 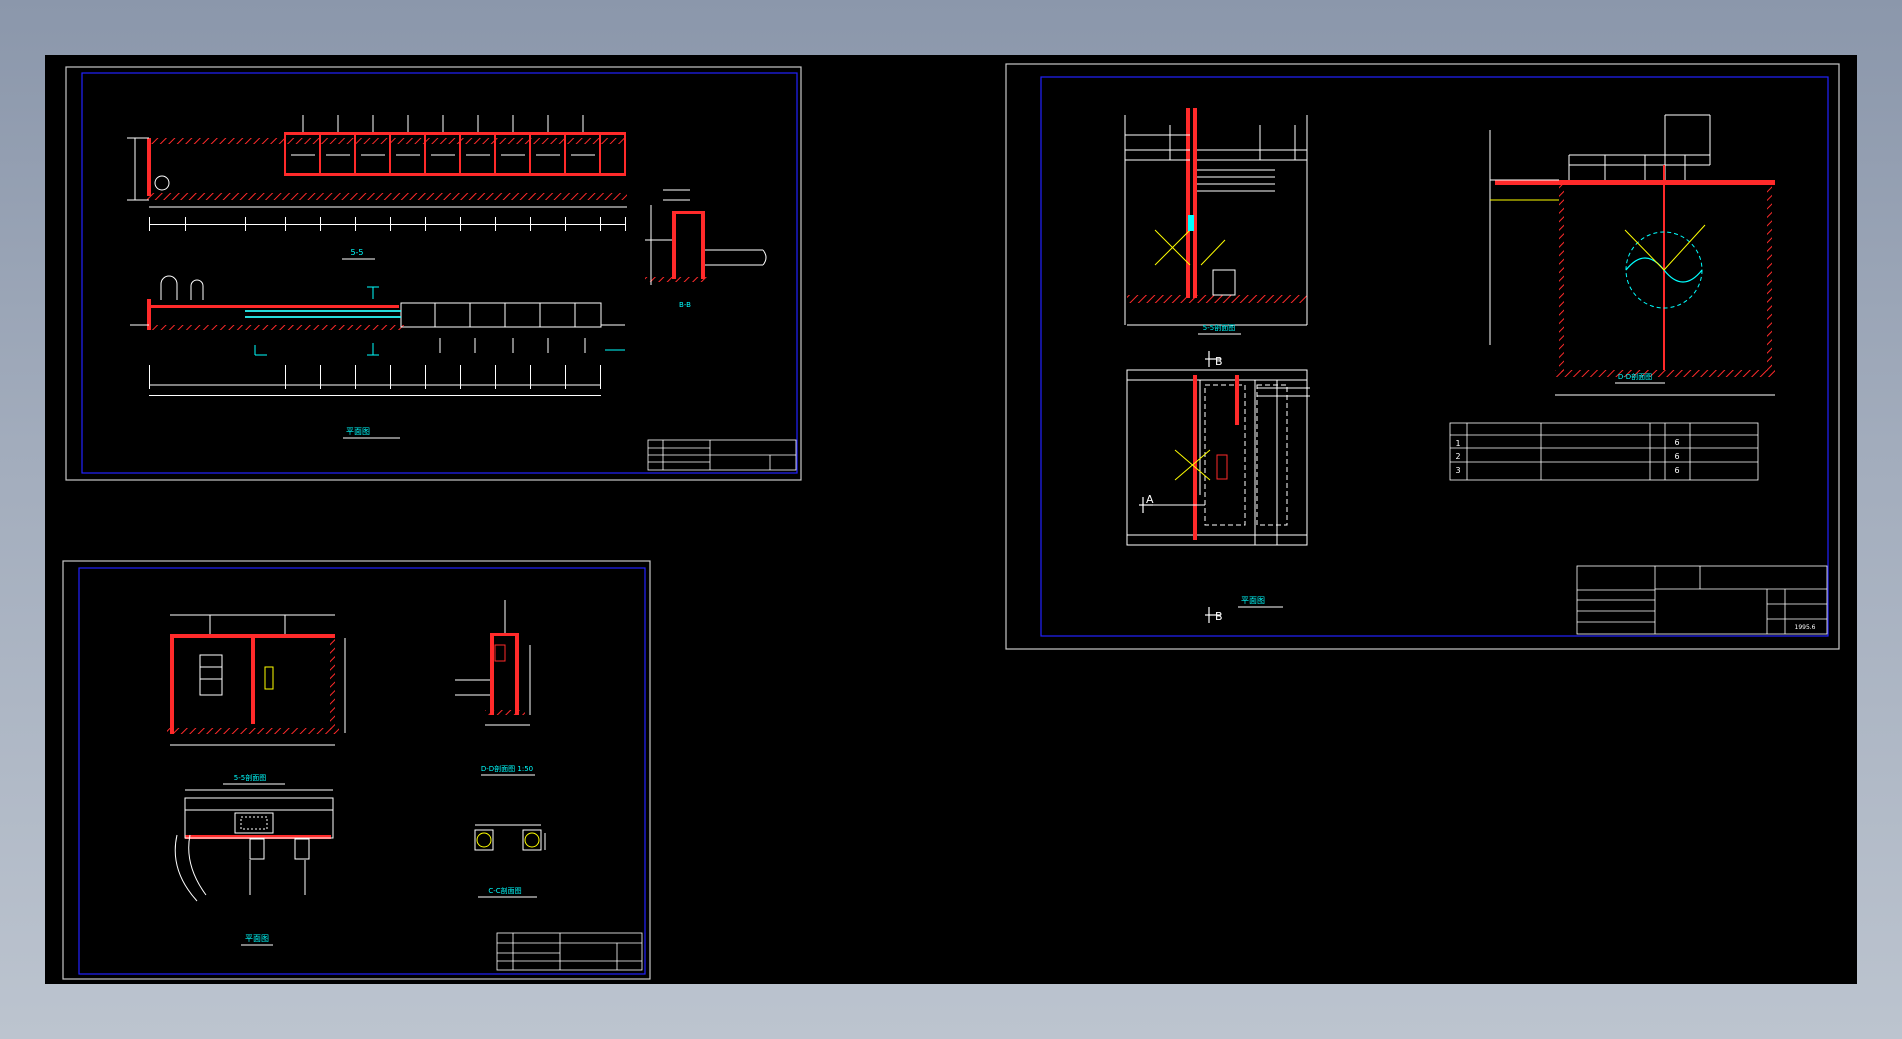 I want to click on sheet-3-section-b-label: D-D剖面图, so click(x=1635, y=376).